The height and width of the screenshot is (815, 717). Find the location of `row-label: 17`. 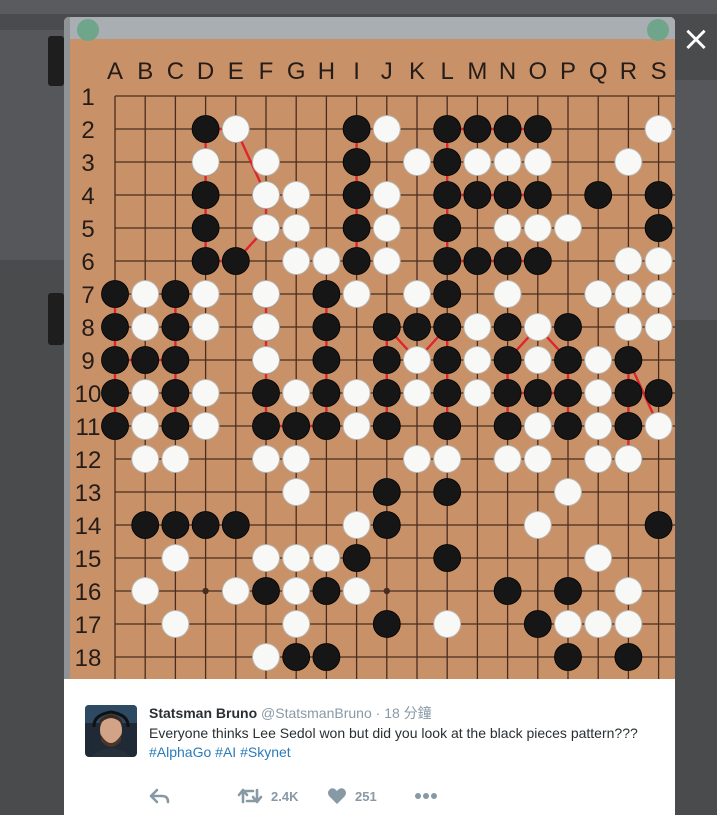

row-label: 17 is located at coordinates (88, 625).